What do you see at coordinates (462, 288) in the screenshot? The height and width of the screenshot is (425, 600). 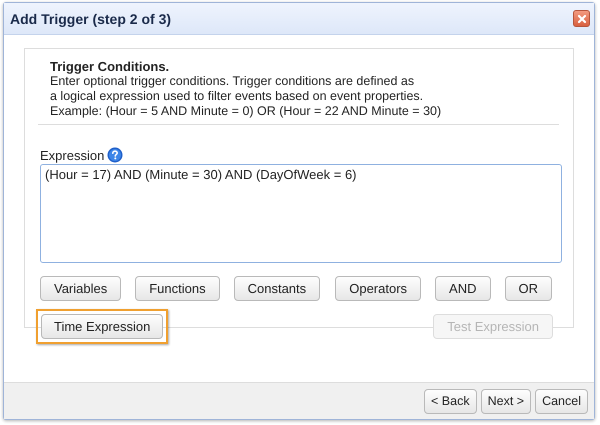 I see `insert-button: AND` at bounding box center [462, 288].